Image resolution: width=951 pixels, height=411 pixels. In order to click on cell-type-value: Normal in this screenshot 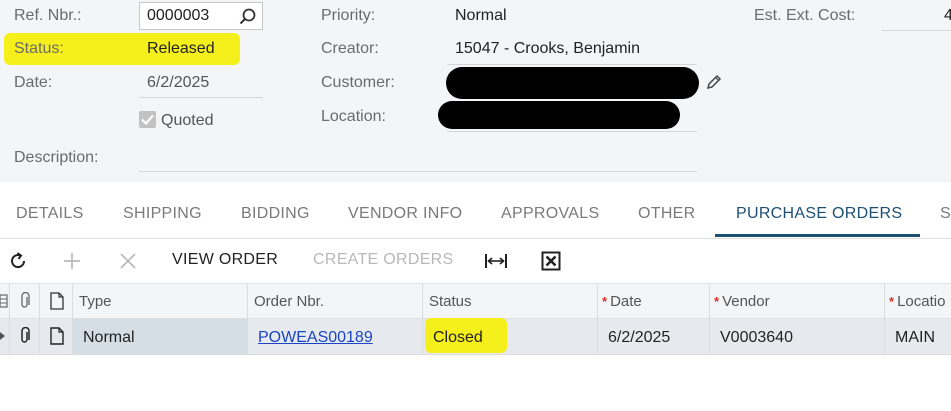, I will do `click(109, 337)`.